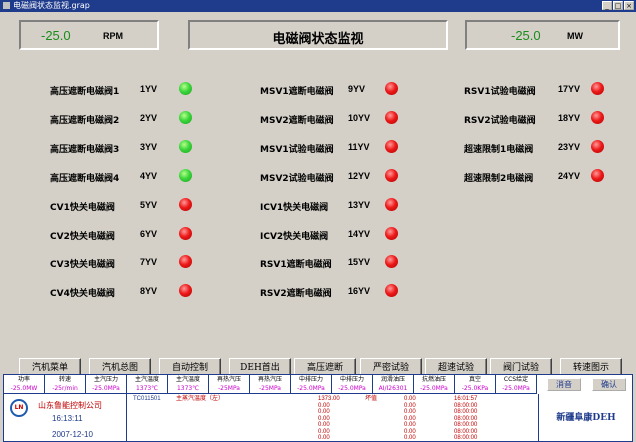  Describe the element at coordinates (24, 388) in the screenshot. I see `parameter-value: -25.0MW` at that location.